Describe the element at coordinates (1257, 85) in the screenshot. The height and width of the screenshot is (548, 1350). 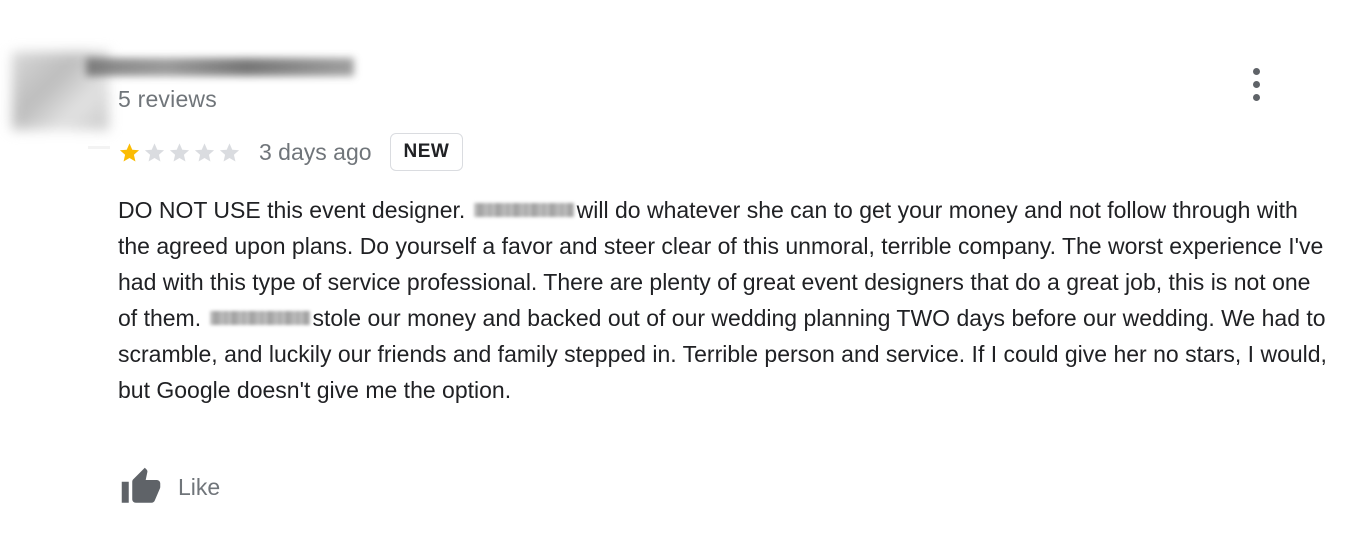
I see `more-options-button` at that location.